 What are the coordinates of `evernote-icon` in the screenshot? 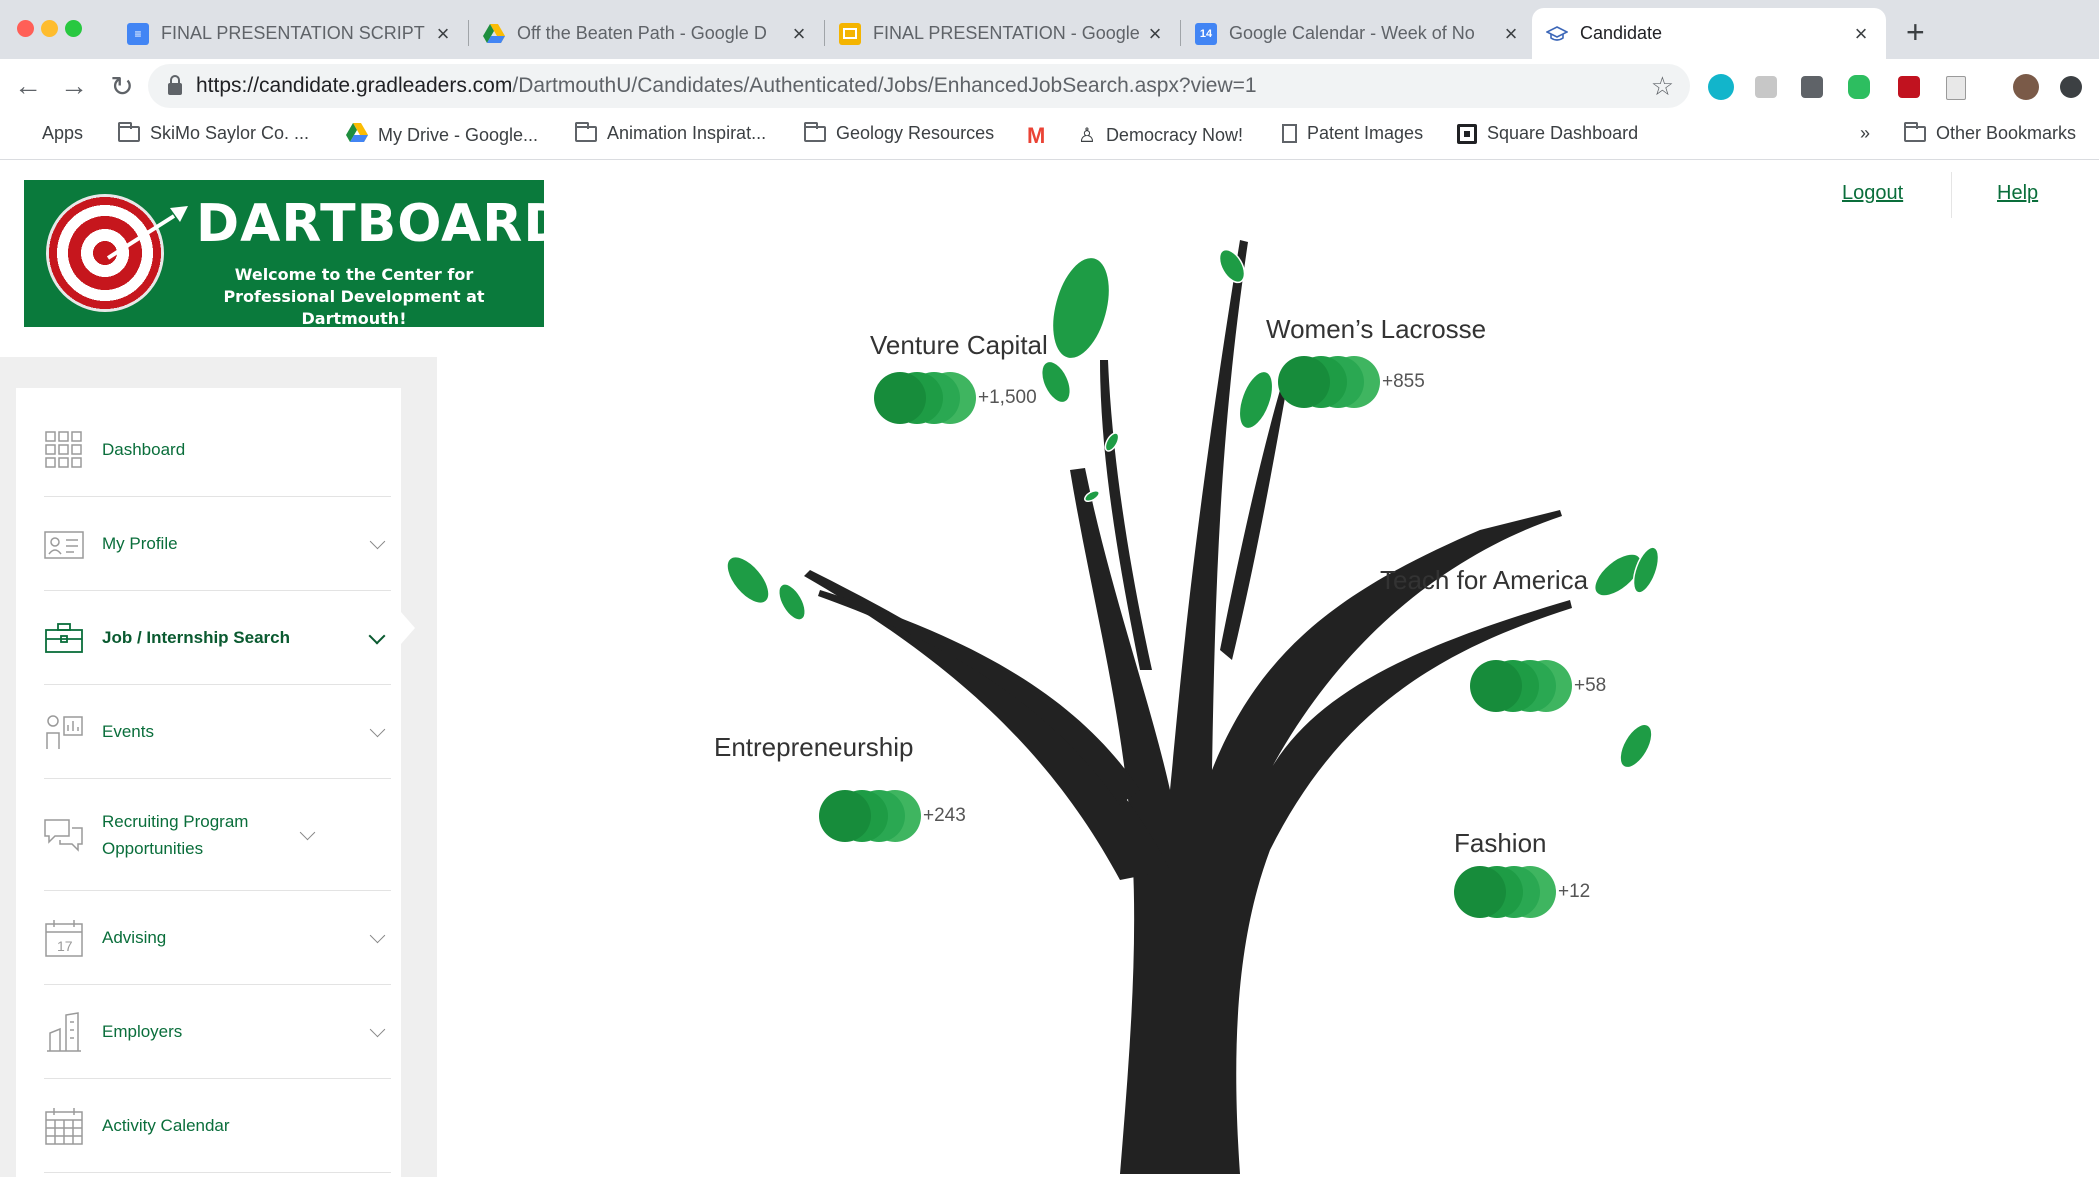 It's located at (1859, 87).